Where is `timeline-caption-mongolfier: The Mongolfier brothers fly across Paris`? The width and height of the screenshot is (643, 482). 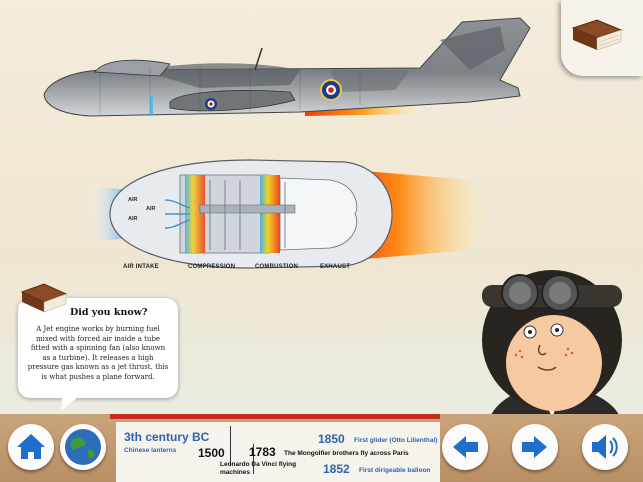
timeline-caption-mongolfier: The Mongolfier brothers fly across Paris is located at coordinates (346, 453).